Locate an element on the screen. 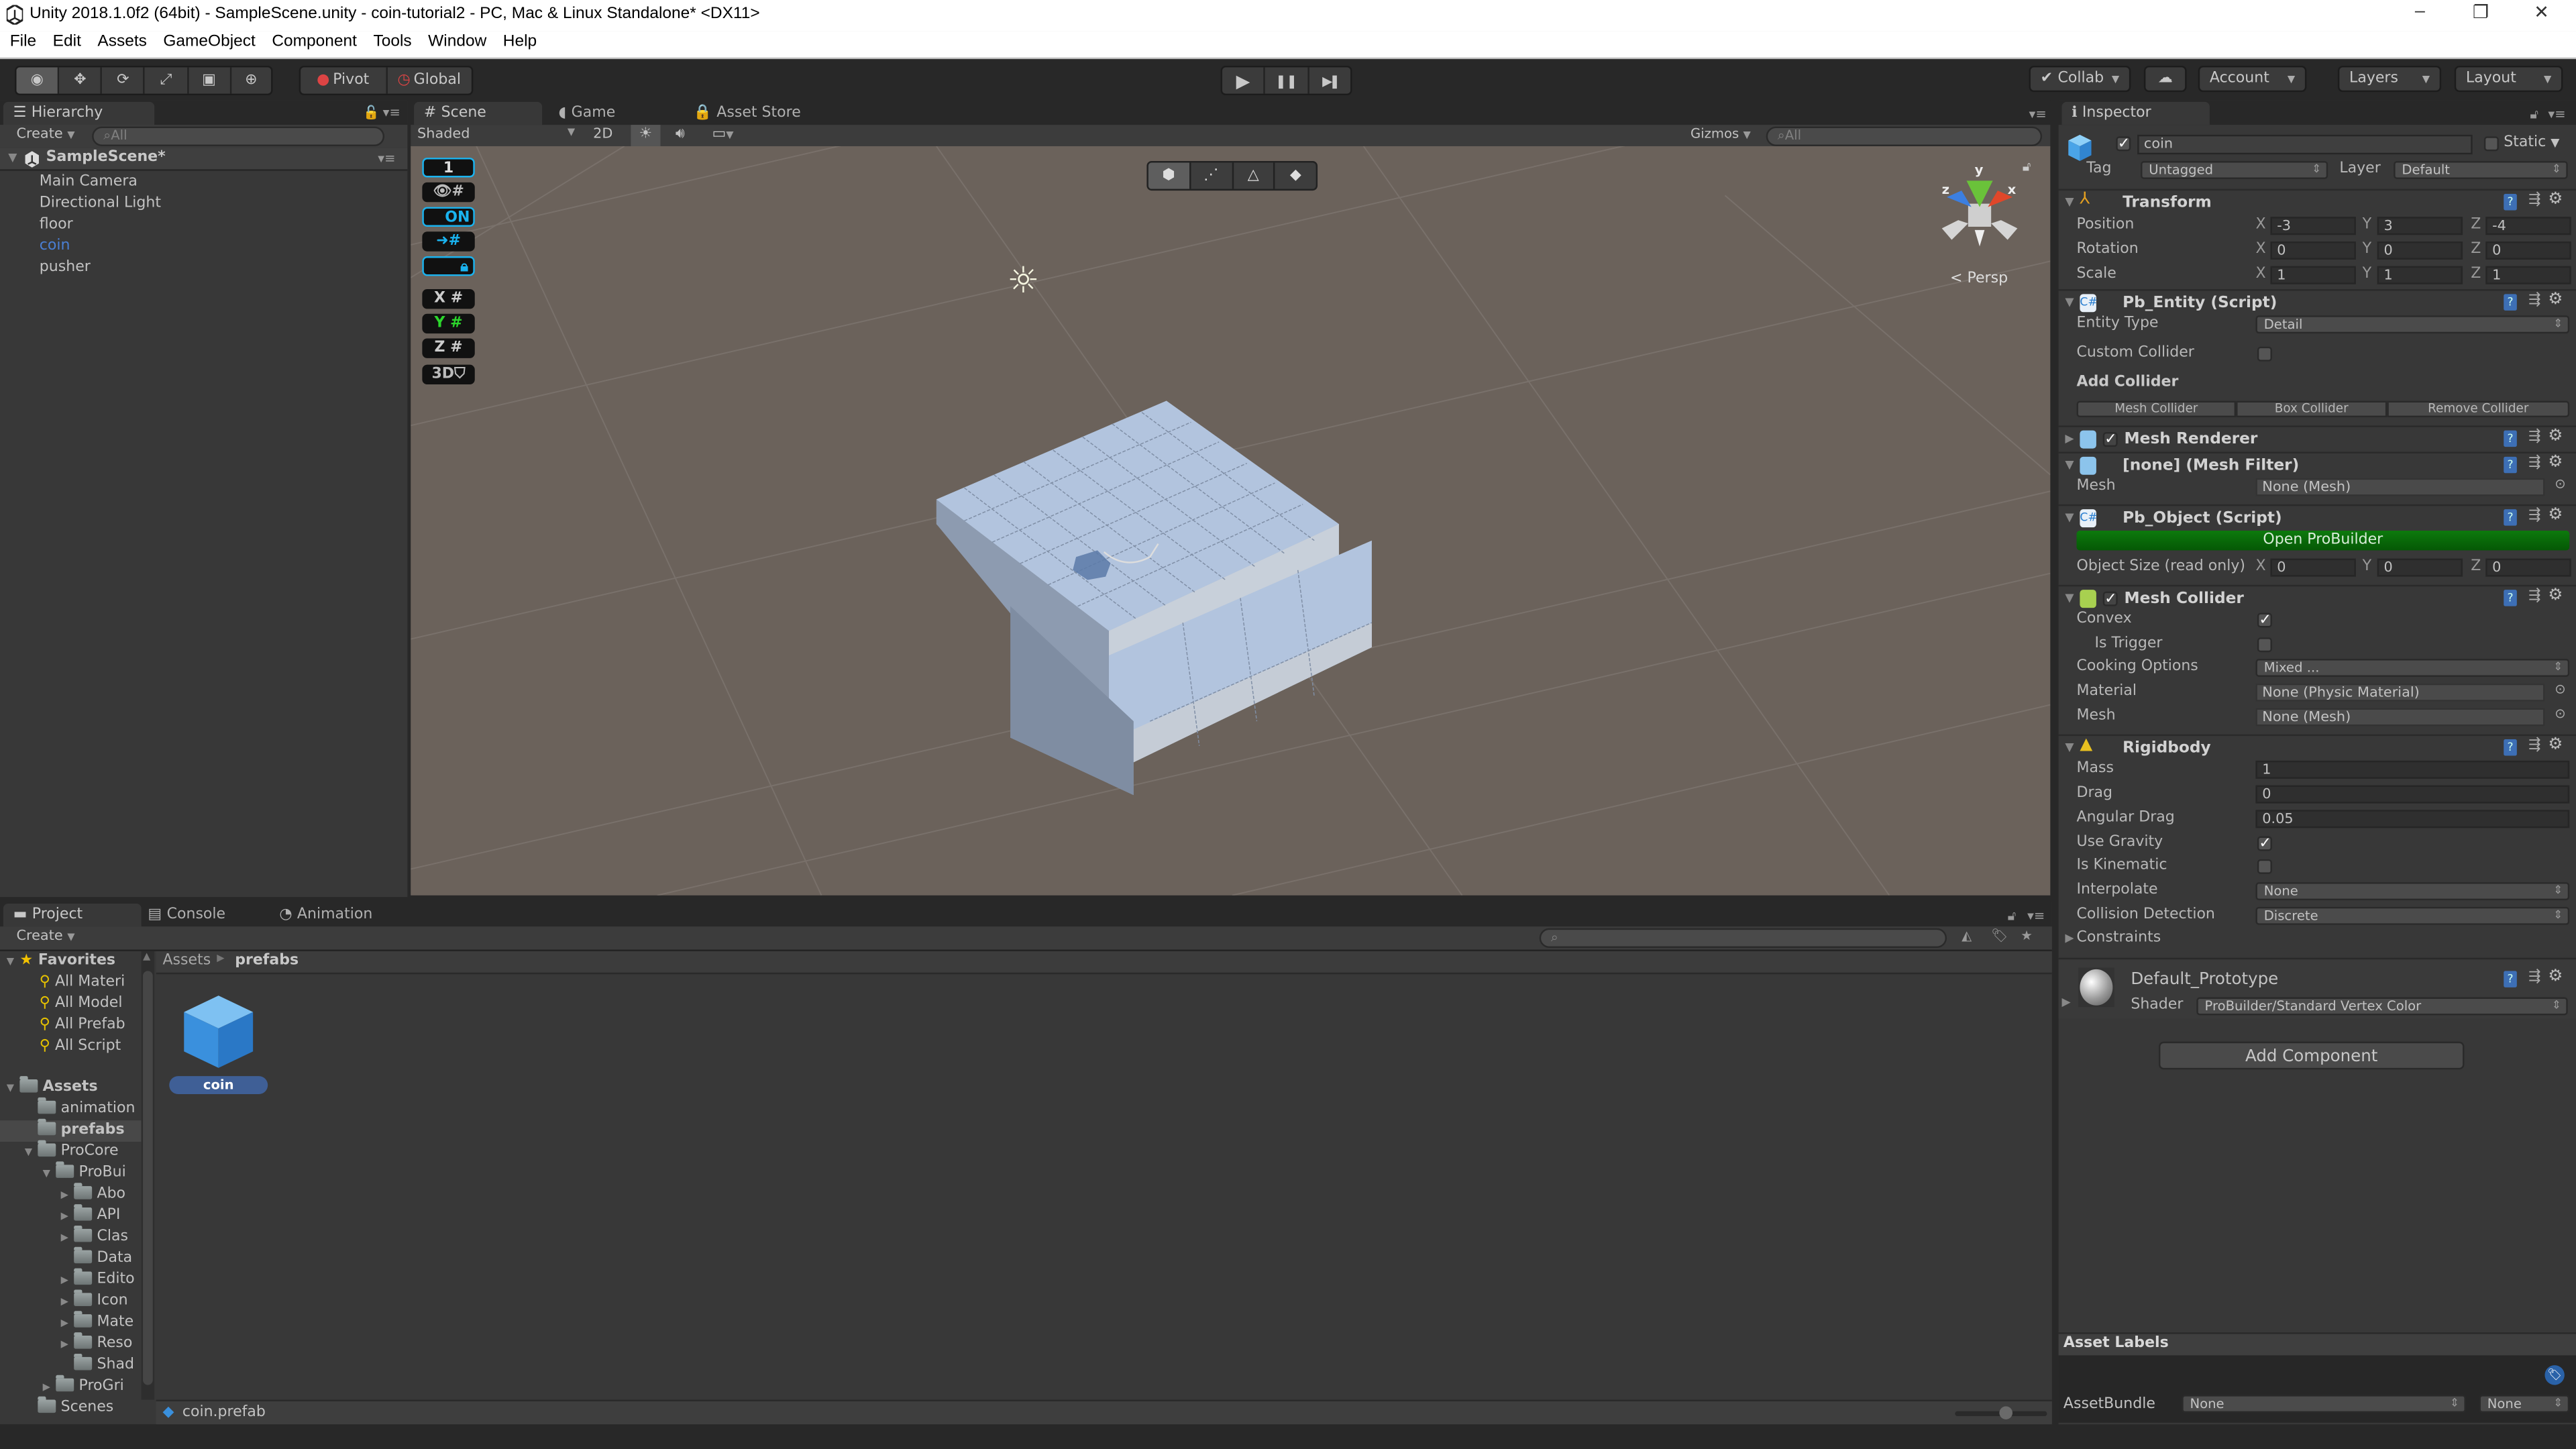  play-button: ▶ is located at coordinates (1244, 80).